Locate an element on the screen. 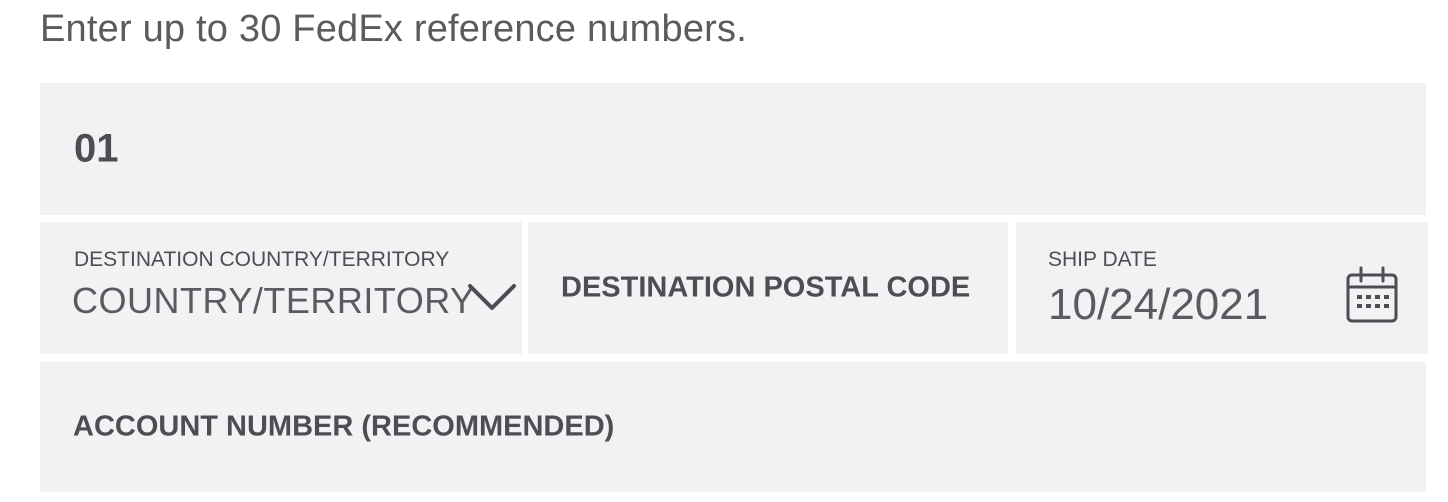 This screenshot has width=1448, height=502. destination-postal-code-label: DESTINATION POSTAL CODE is located at coordinates (766, 287).